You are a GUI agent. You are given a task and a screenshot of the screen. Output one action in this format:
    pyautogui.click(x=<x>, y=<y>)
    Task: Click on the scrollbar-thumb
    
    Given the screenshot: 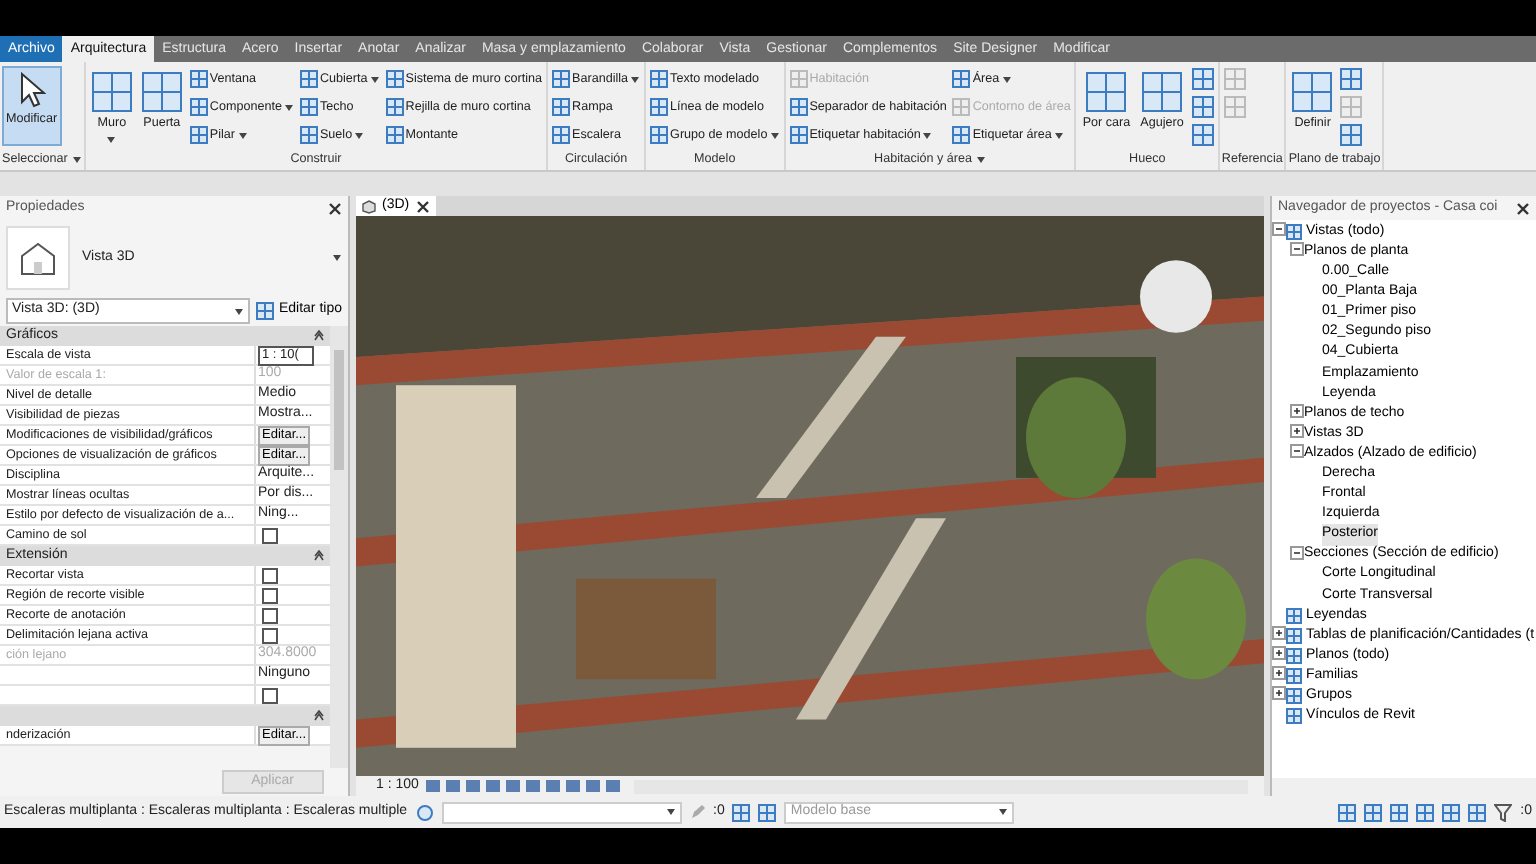 What is the action you would take?
    pyautogui.click(x=339, y=410)
    